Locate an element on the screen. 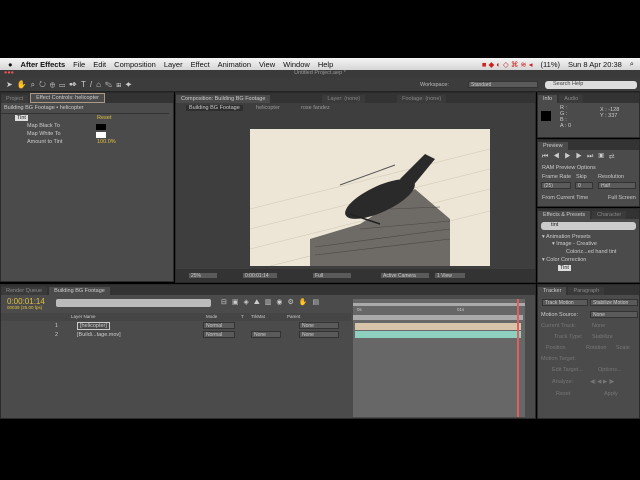 The image size is (640, 480). track-motion-button: Track Motion is located at coordinates (565, 302).